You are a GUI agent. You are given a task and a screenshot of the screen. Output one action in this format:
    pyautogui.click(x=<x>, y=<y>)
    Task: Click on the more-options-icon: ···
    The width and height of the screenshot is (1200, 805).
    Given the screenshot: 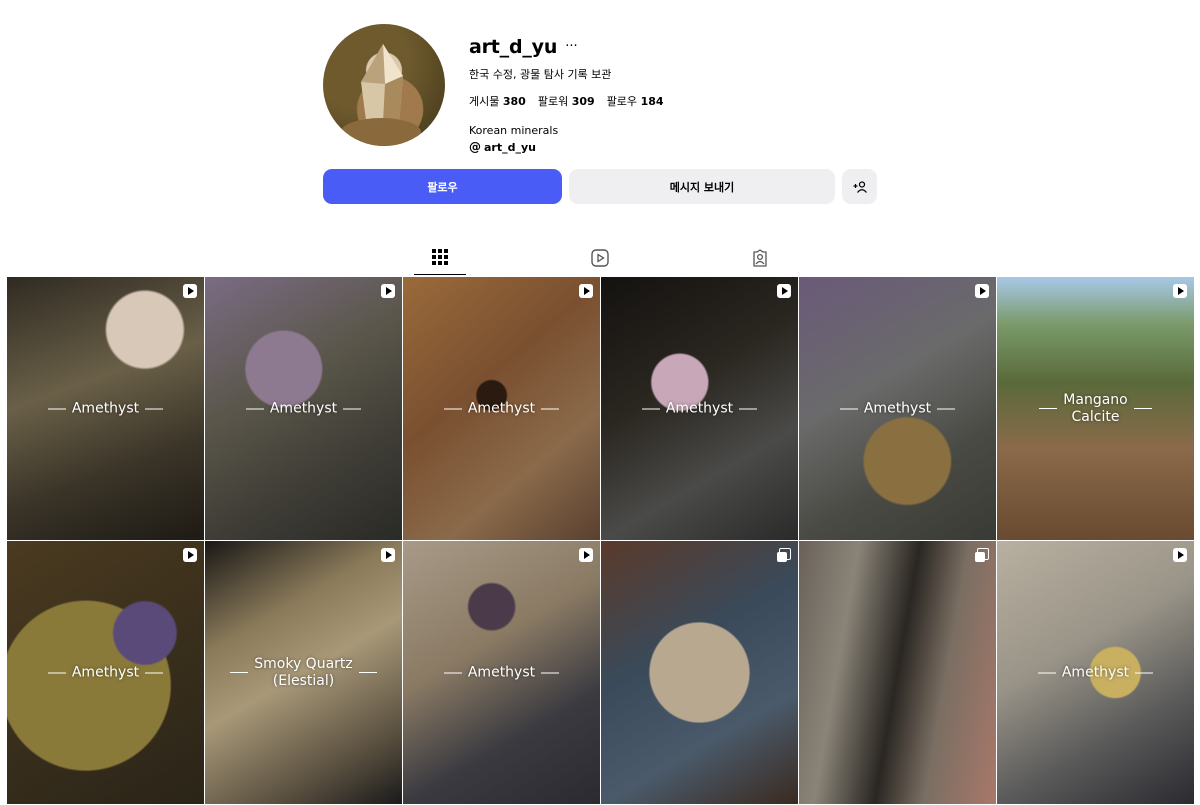 What is the action you would take?
    pyautogui.click(x=571, y=46)
    